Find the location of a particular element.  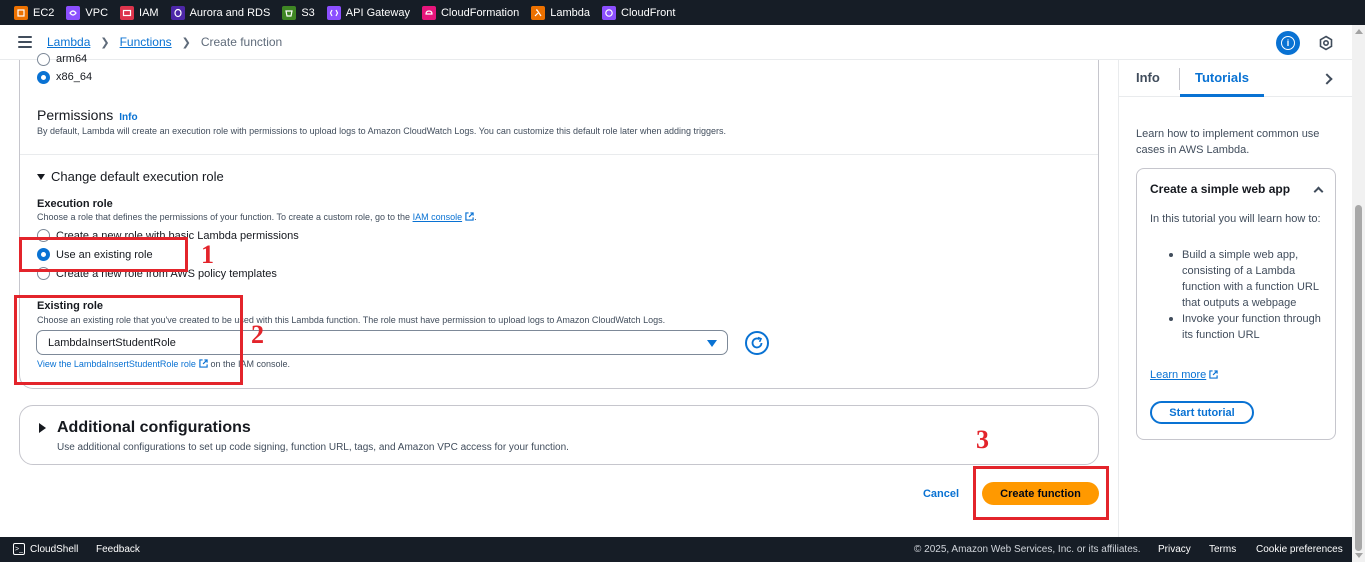

help-panel-tabs: Info Tutorials is located at coordinates (1236, 78).